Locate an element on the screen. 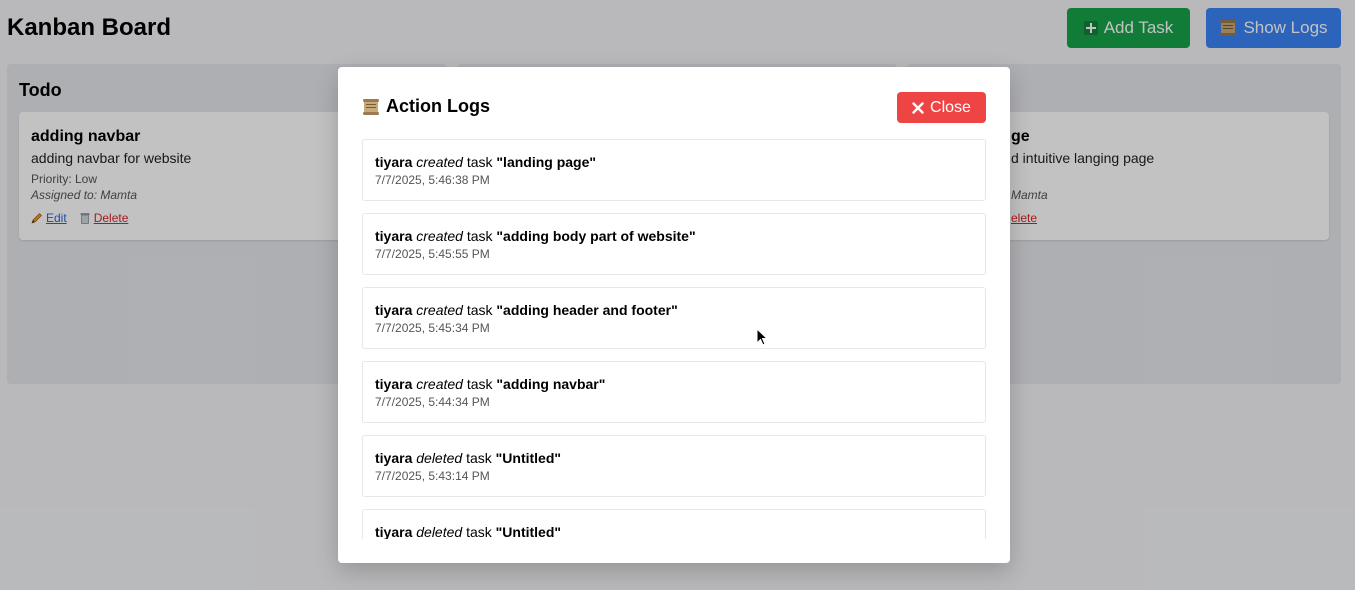 The height and width of the screenshot is (590, 1355). log-target: "adding header and footer" is located at coordinates (587, 310).